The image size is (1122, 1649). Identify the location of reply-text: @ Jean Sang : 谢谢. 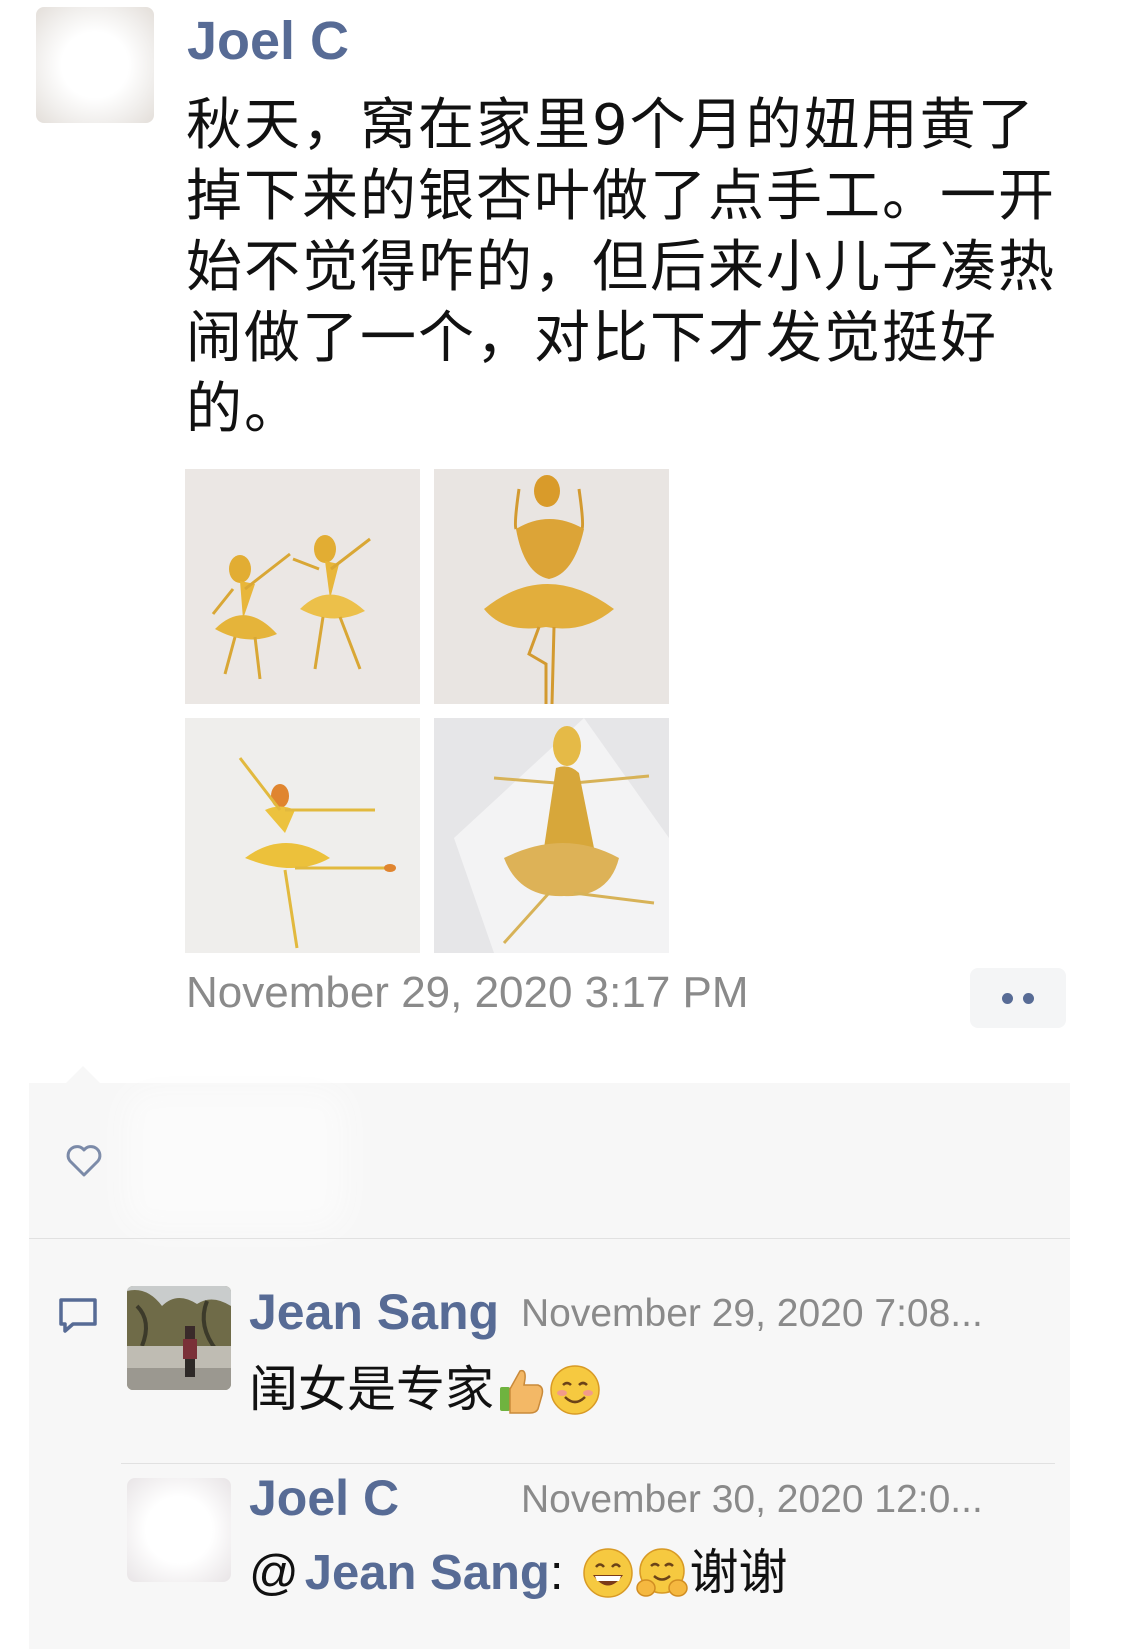
(518, 1573).